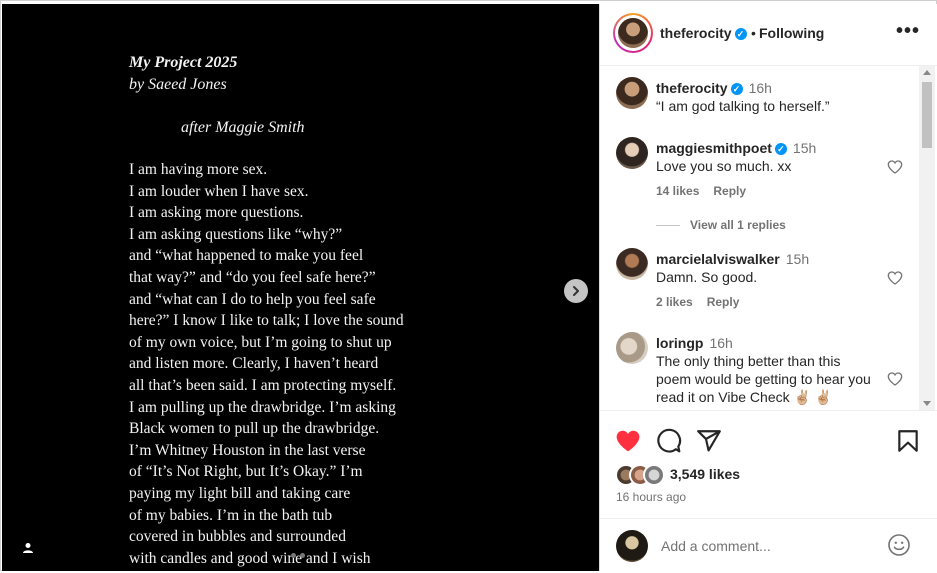 Image resolution: width=937 pixels, height=573 pixels. What do you see at coordinates (247, 450) in the screenshot?
I see `poem-line: I’m Whitney Houston in the last verse` at bounding box center [247, 450].